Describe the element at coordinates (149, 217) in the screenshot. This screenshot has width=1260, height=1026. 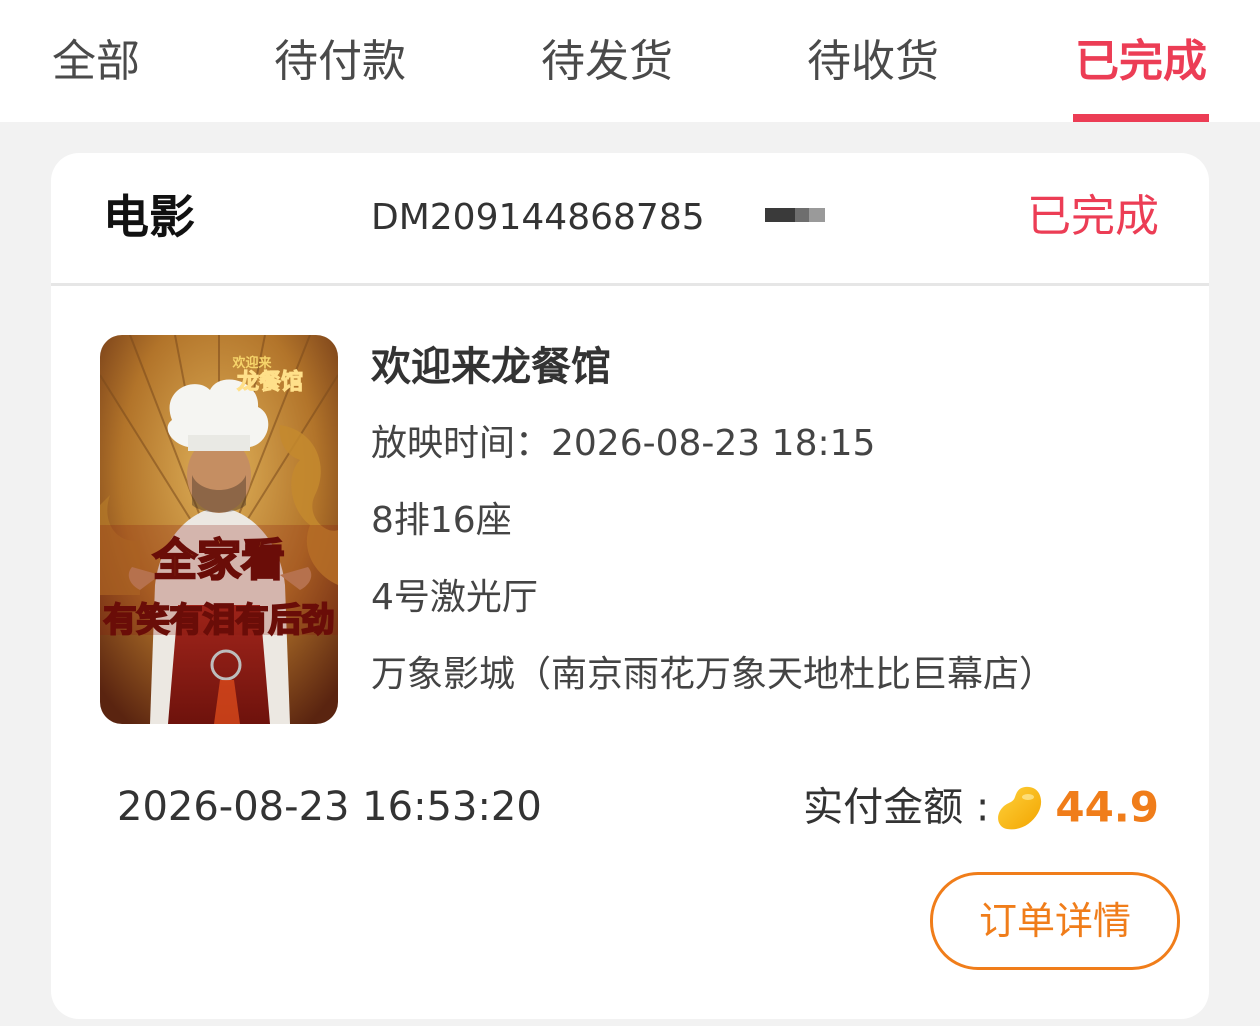
I see `order-category: 电影` at that location.